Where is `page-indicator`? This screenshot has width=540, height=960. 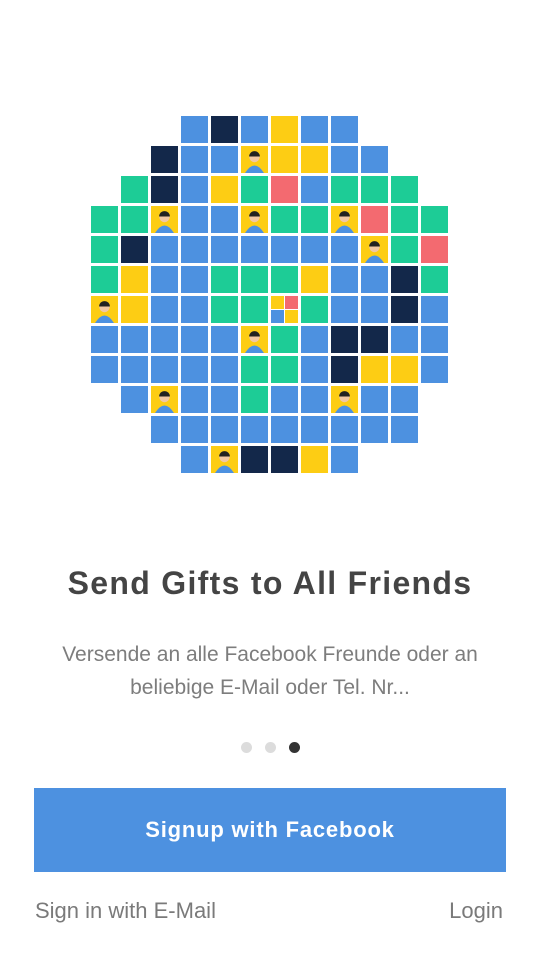 page-indicator is located at coordinates (270, 748).